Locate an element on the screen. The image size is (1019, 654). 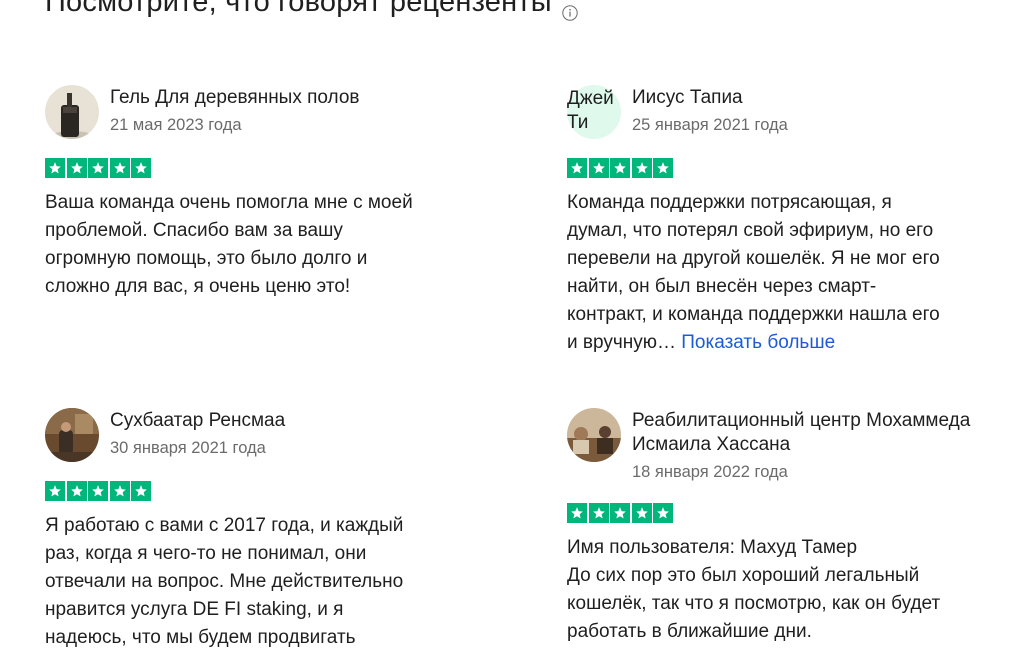
avatar: Джей Ти is located at coordinates (594, 112).